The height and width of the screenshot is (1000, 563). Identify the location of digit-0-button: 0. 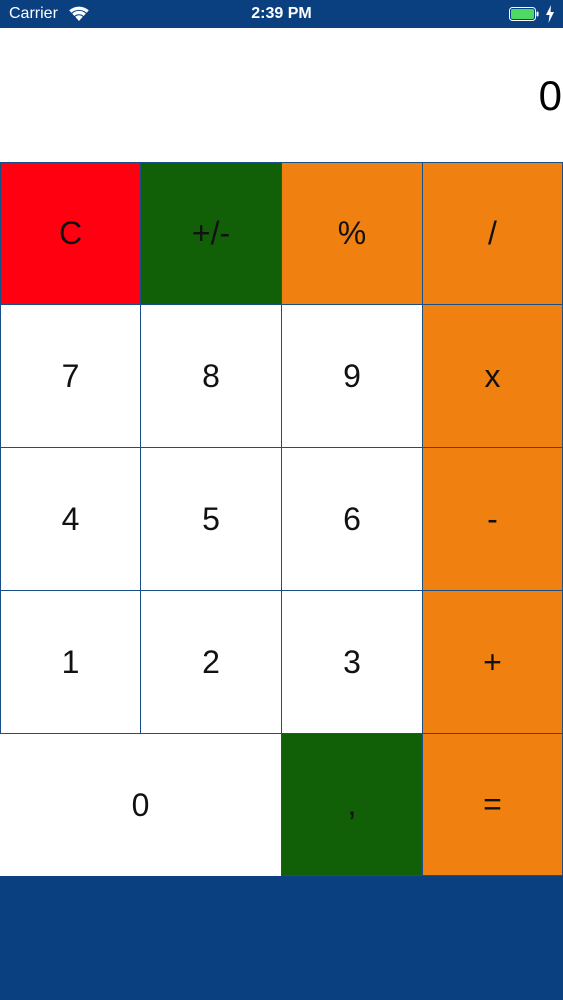
(141, 804).